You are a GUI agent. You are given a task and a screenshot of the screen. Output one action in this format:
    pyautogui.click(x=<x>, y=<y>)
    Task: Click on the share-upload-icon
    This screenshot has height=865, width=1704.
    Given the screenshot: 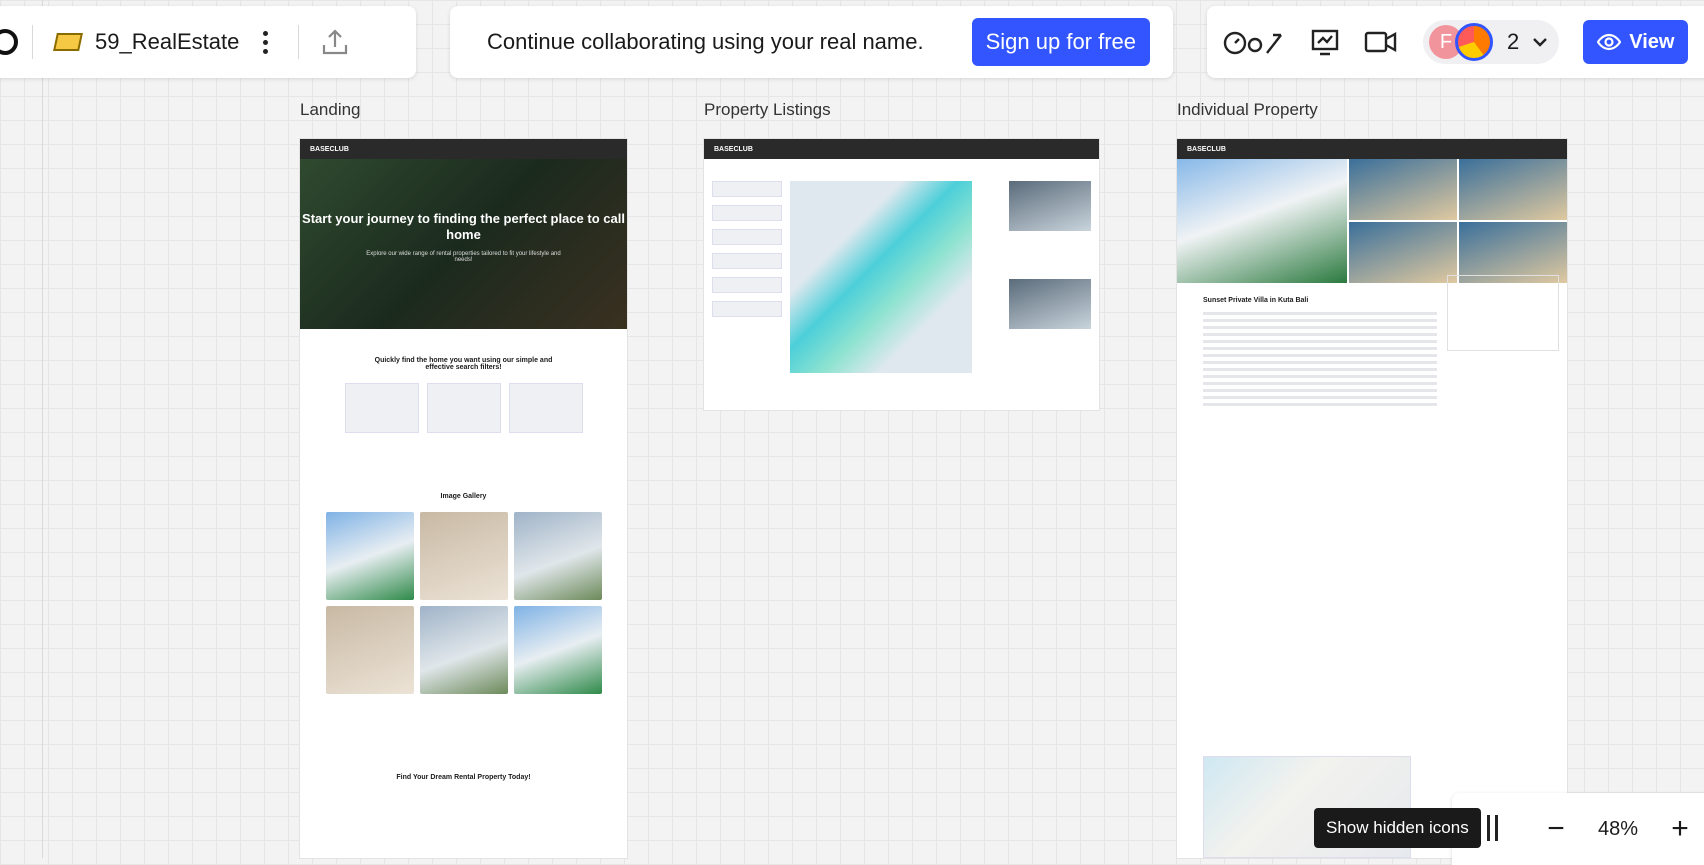 What is the action you would take?
    pyautogui.click(x=335, y=42)
    